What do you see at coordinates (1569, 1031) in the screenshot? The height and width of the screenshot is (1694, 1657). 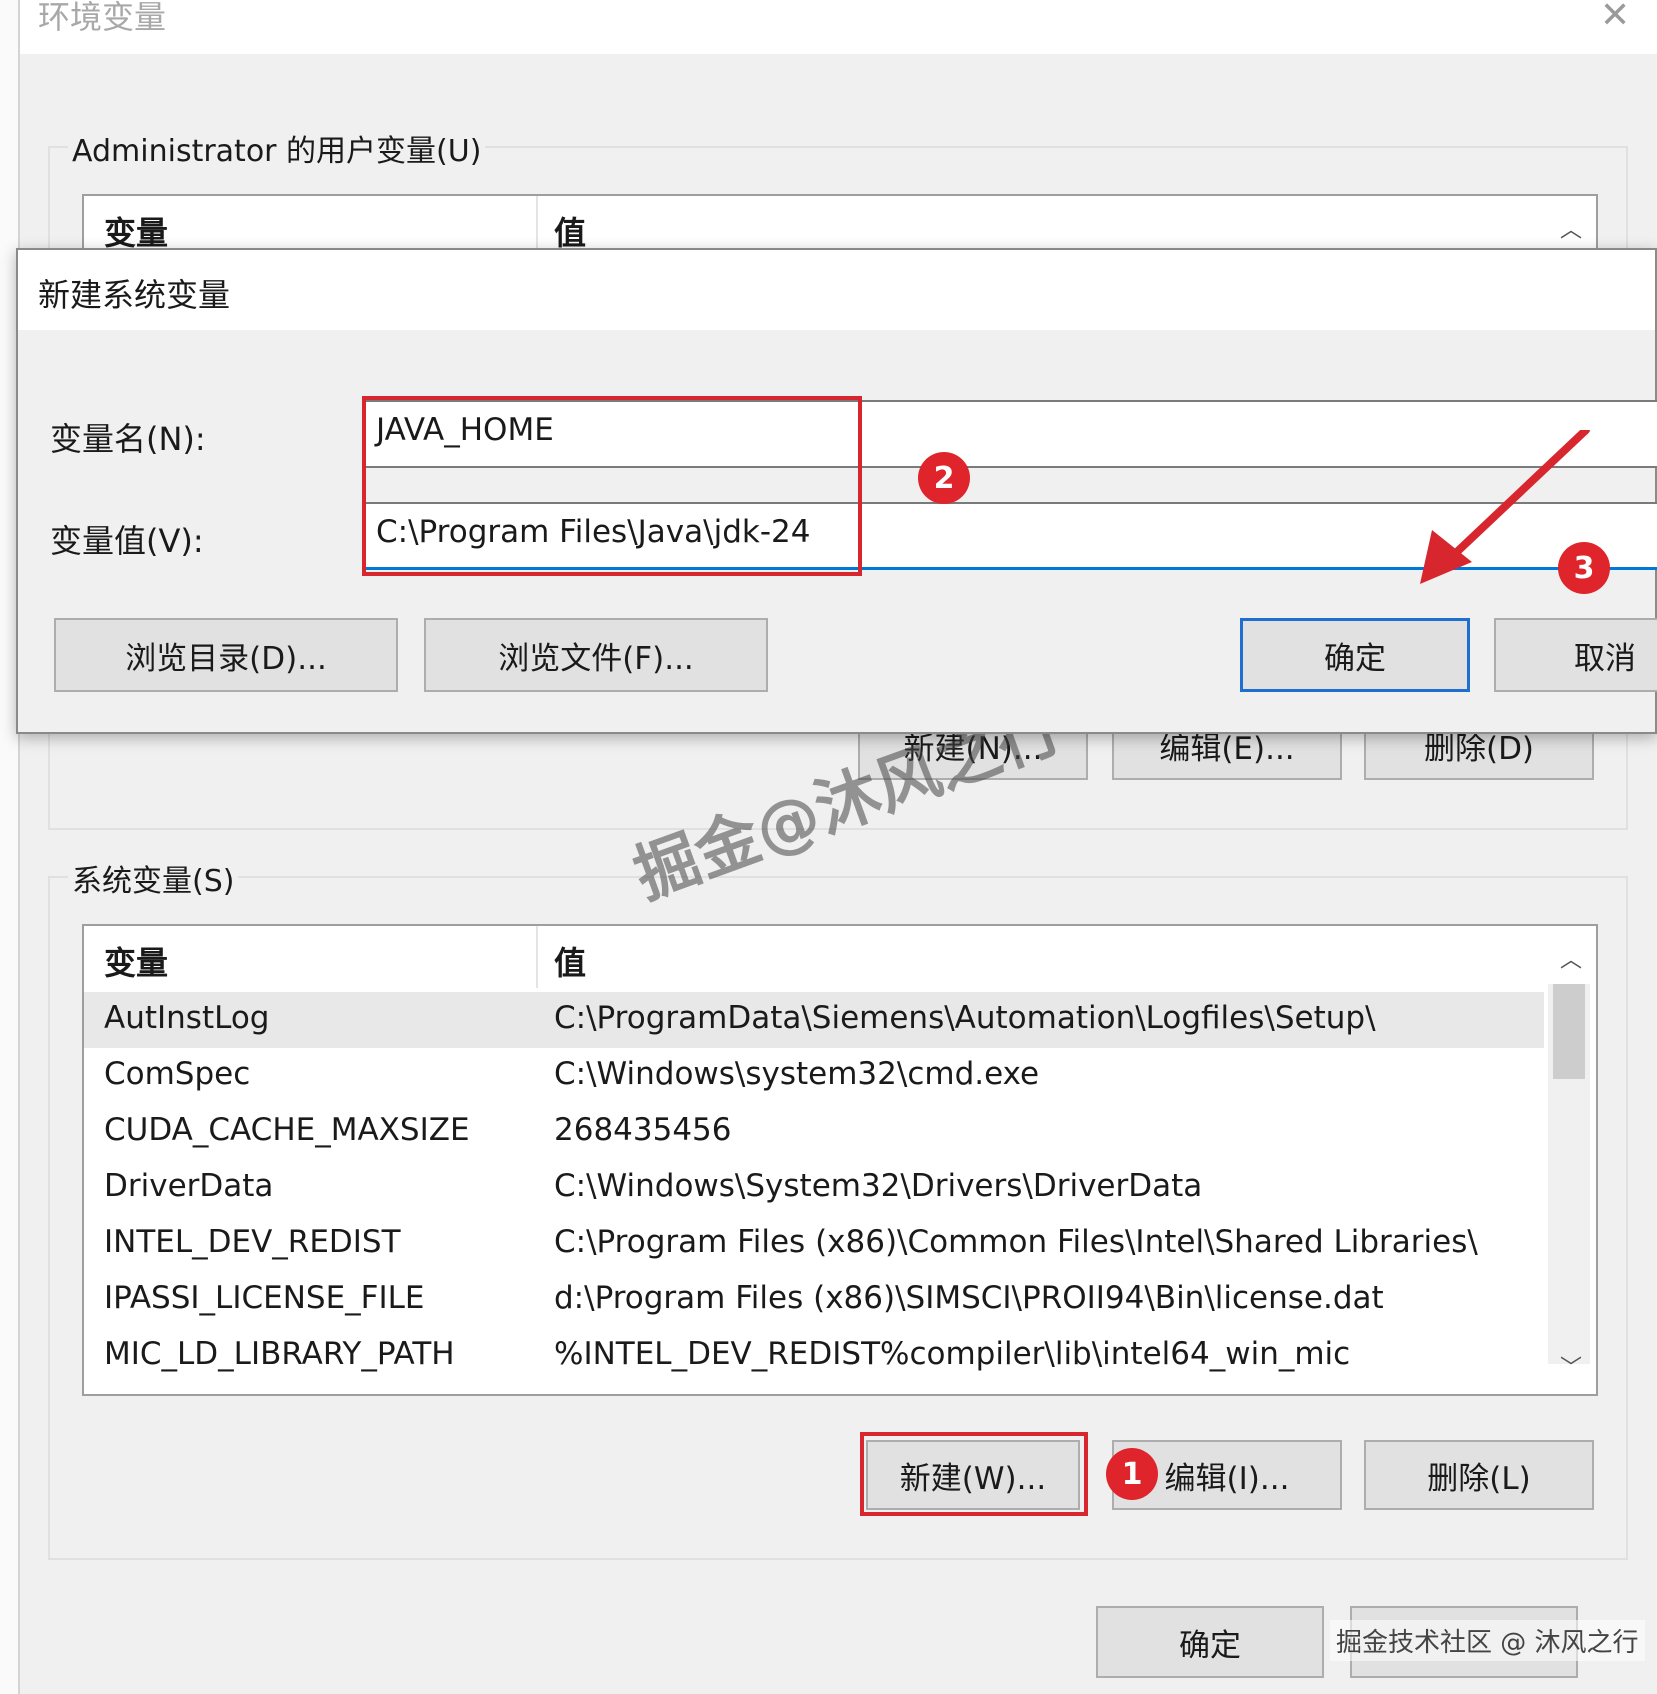 I see `scrollbar-thumb` at bounding box center [1569, 1031].